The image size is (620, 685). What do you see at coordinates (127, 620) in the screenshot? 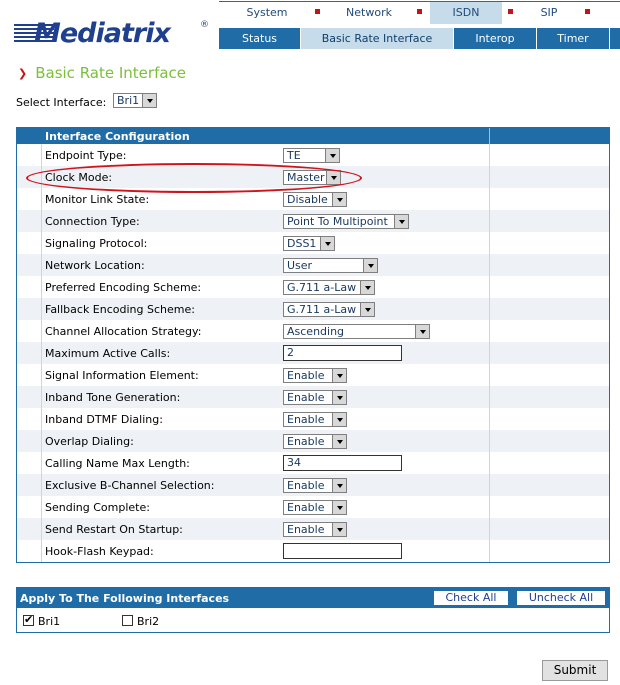
I see `bri2-checkbox` at bounding box center [127, 620].